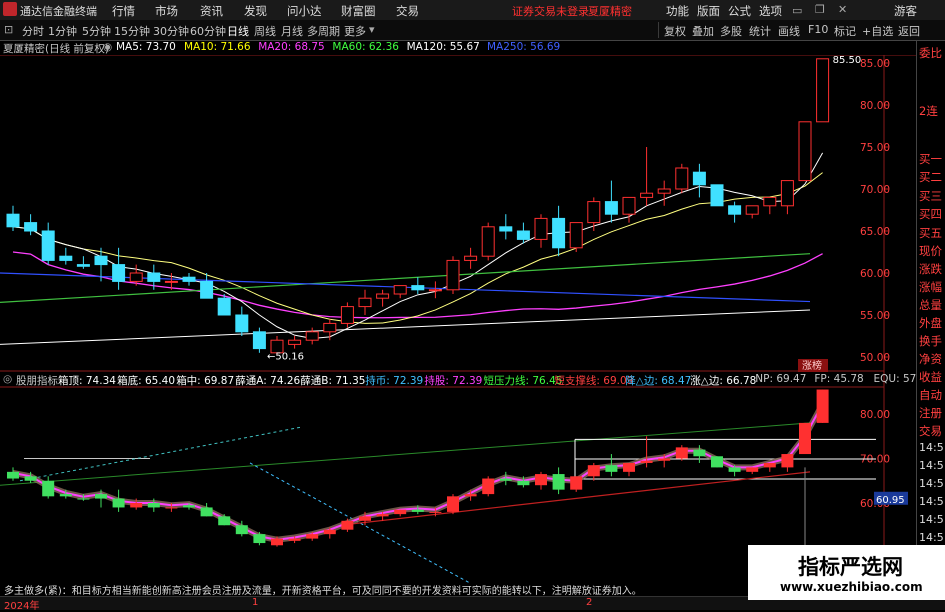 This screenshot has height=612, width=945. What do you see at coordinates (931, 447) in the screenshot?
I see `quote-panel-item-18: 14:5` at bounding box center [931, 447].